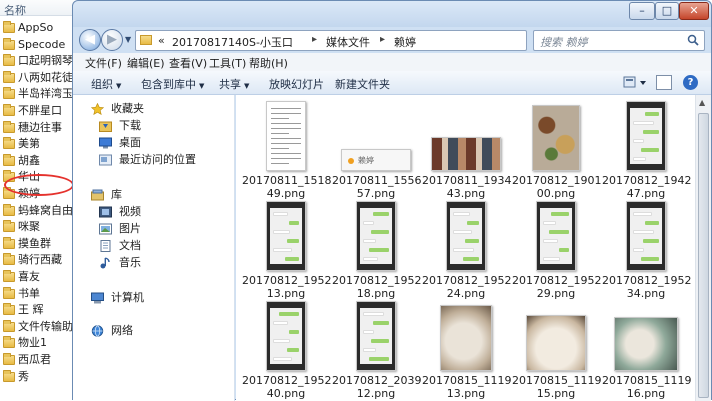  What do you see at coordinates (234, 84) in the screenshot?
I see `share-button: 共享 ▼` at bounding box center [234, 84].